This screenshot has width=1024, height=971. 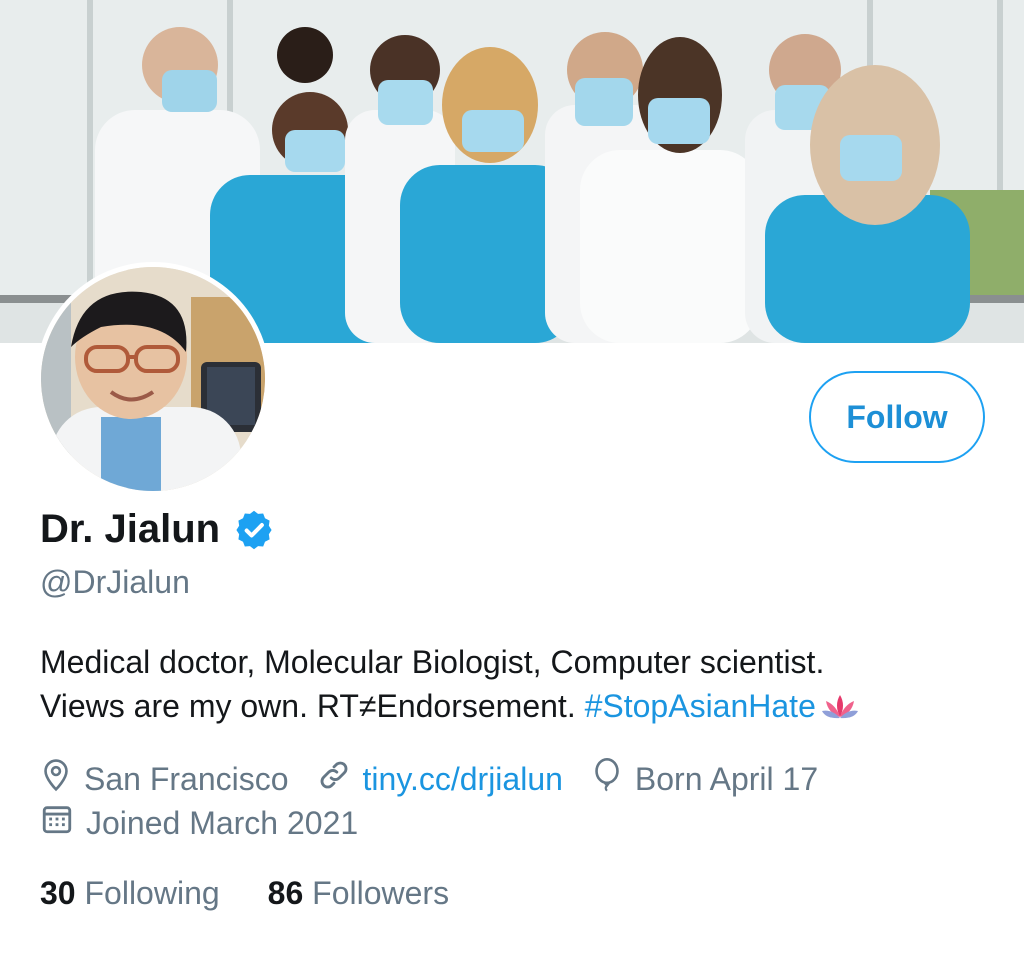 I want to click on joined-item: Joined March 2021, so click(x=199, y=823).